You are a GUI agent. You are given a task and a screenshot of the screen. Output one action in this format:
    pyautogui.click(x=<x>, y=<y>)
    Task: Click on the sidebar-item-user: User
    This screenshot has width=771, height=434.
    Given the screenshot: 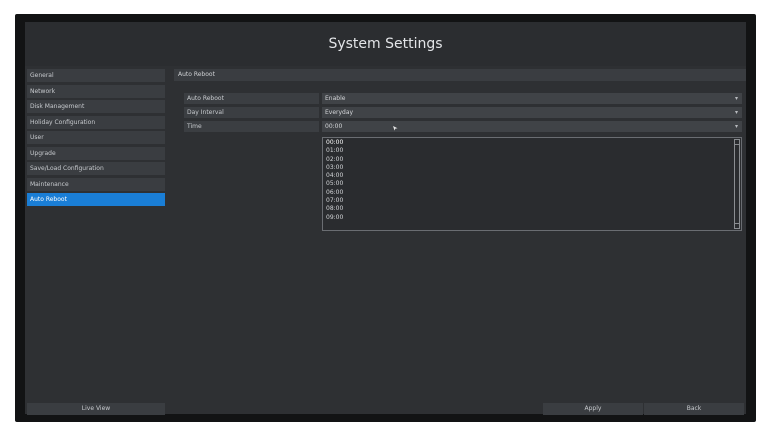 What is the action you would take?
    pyautogui.click(x=96, y=137)
    